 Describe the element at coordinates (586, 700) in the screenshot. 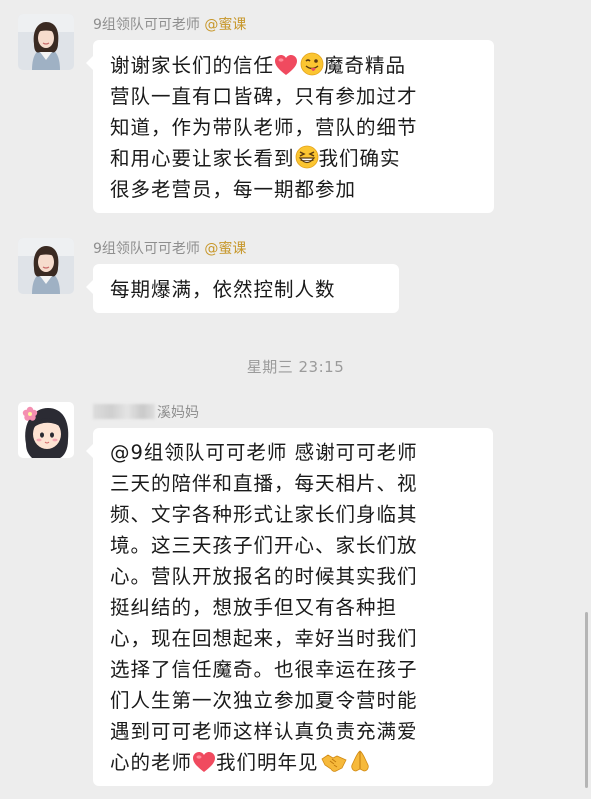

I see `scrollbar` at that location.